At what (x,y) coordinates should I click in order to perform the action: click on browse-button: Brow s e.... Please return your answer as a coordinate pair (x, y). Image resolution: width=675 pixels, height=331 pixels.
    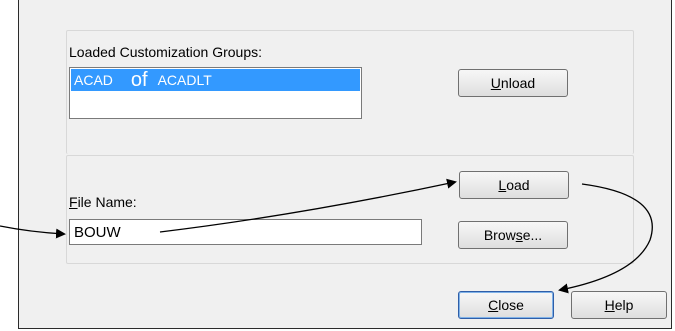
    Looking at the image, I should click on (513, 235).